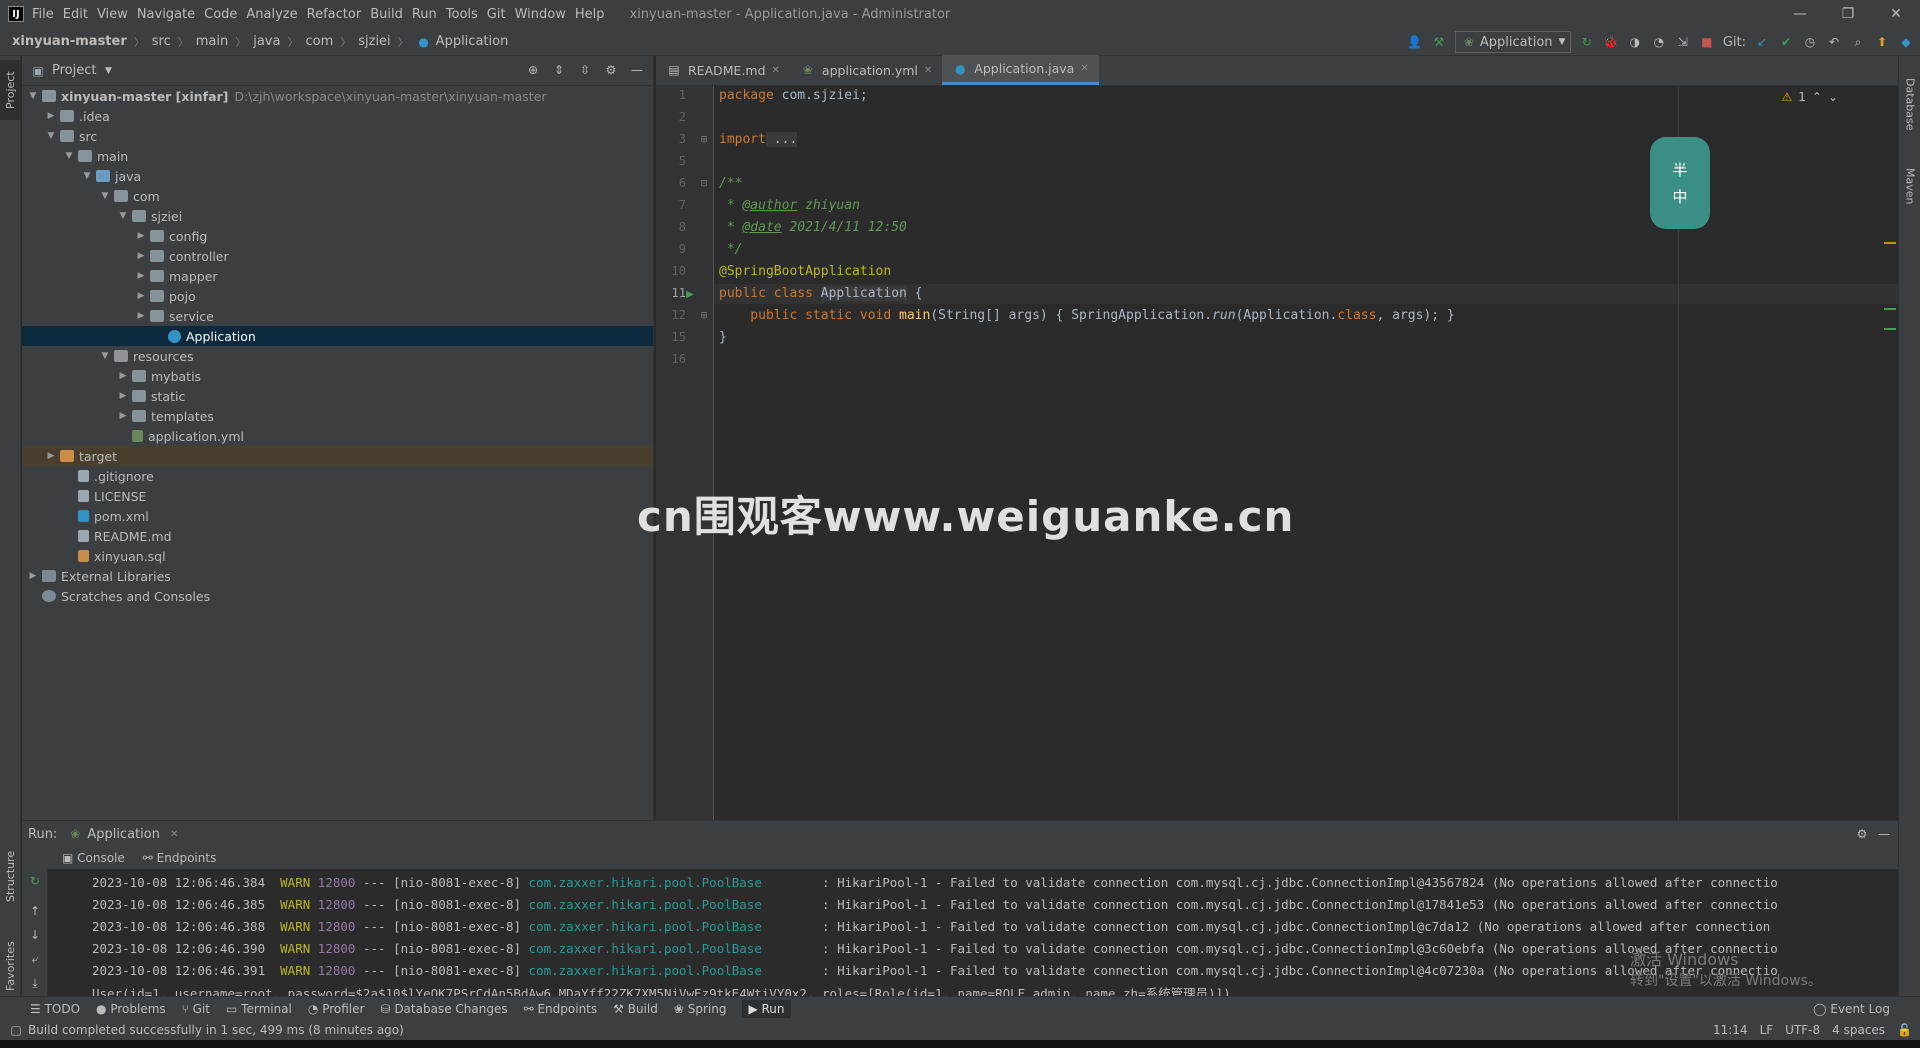  I want to click on menu-refactor: Refactor, so click(334, 14).